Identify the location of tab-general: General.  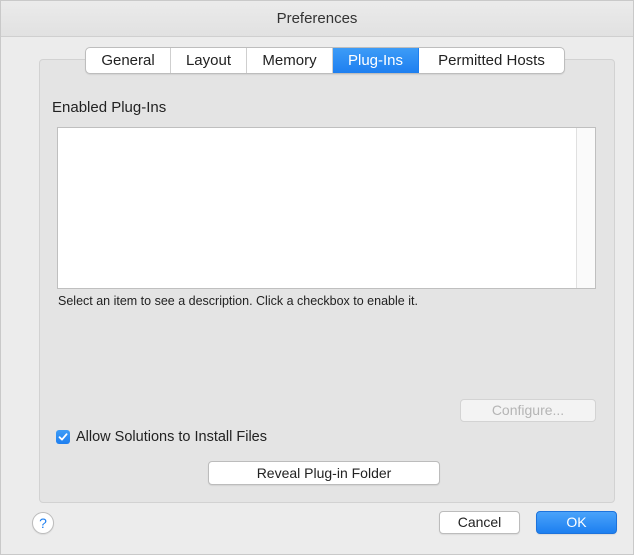
(128, 60).